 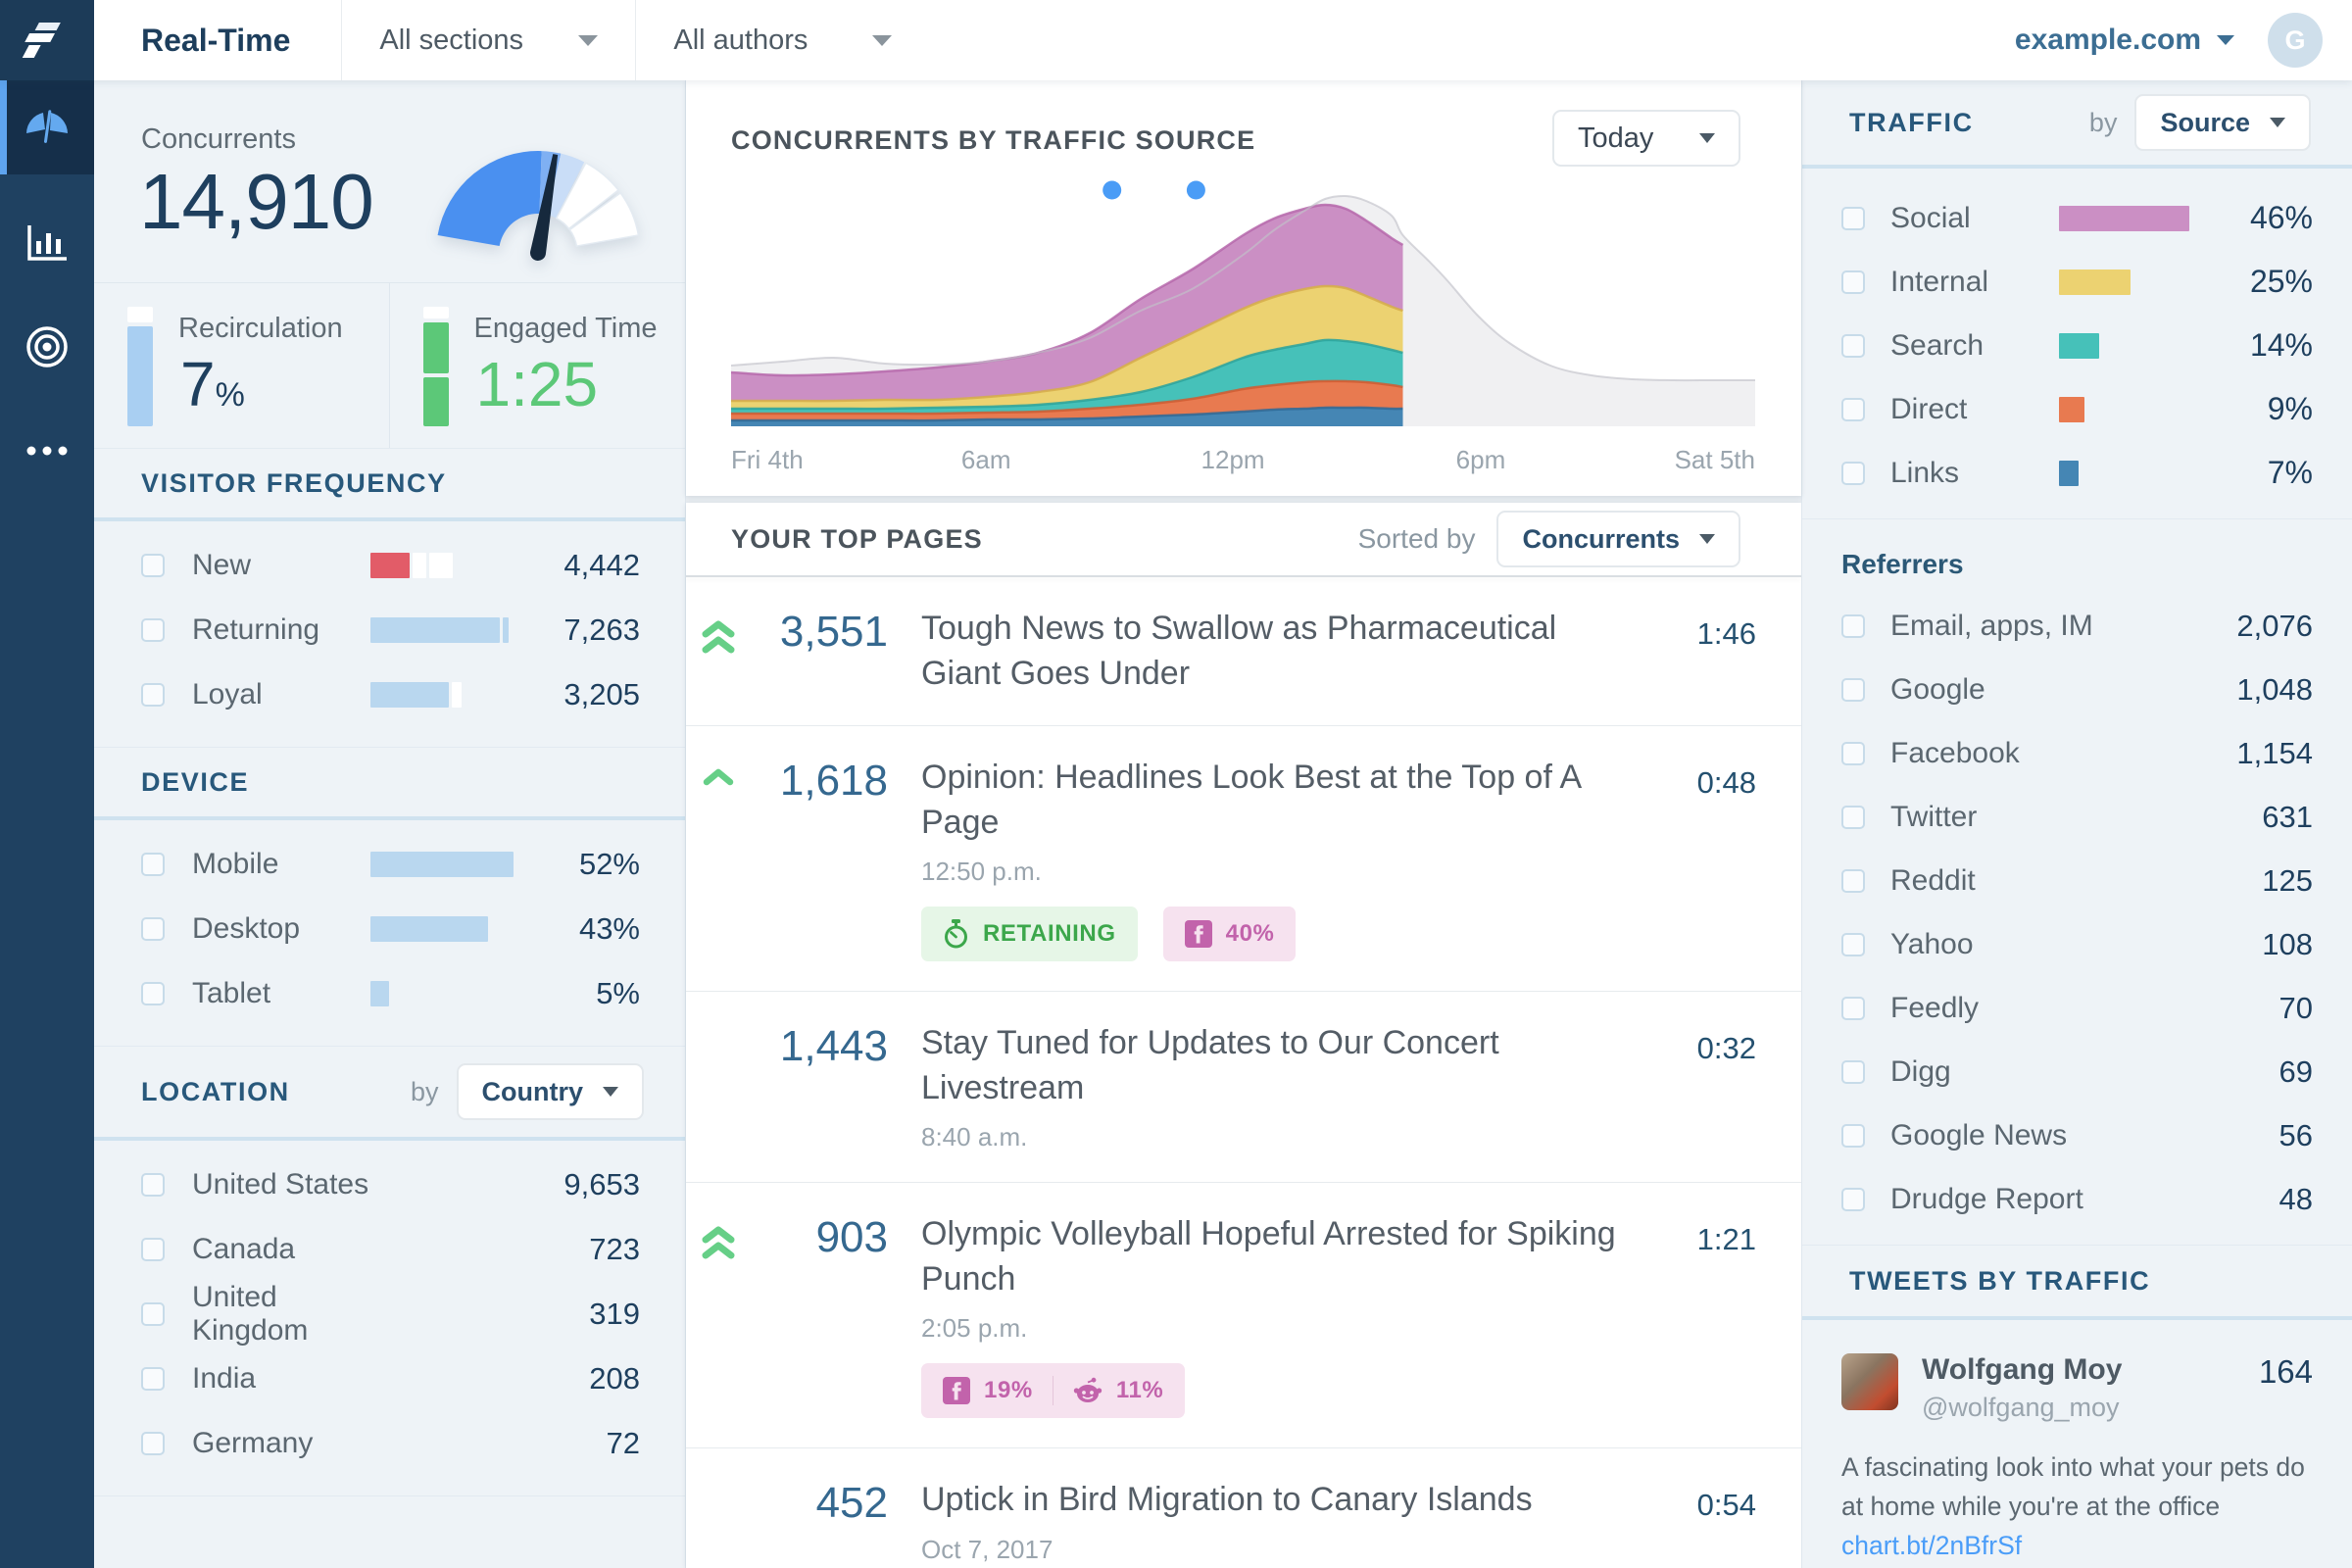 What do you see at coordinates (974, 1328) in the screenshot?
I see `page-timestamp: 2:05 p.m.` at bounding box center [974, 1328].